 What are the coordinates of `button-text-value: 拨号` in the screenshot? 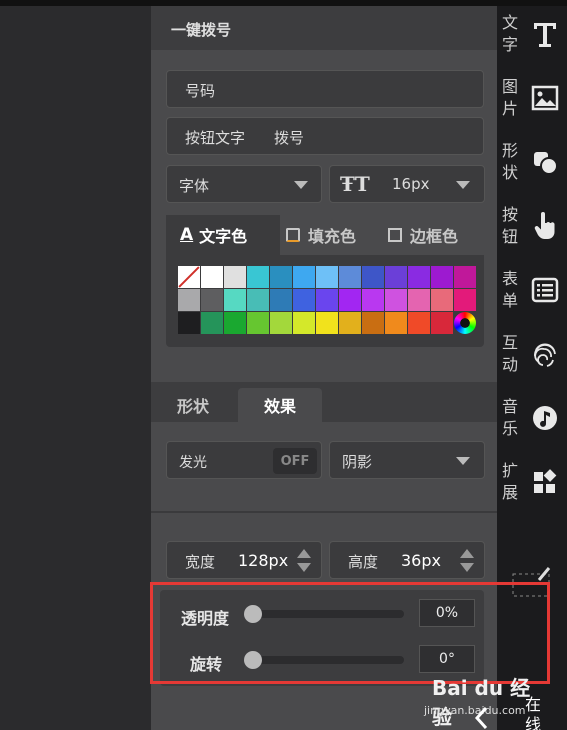 It's located at (289, 138).